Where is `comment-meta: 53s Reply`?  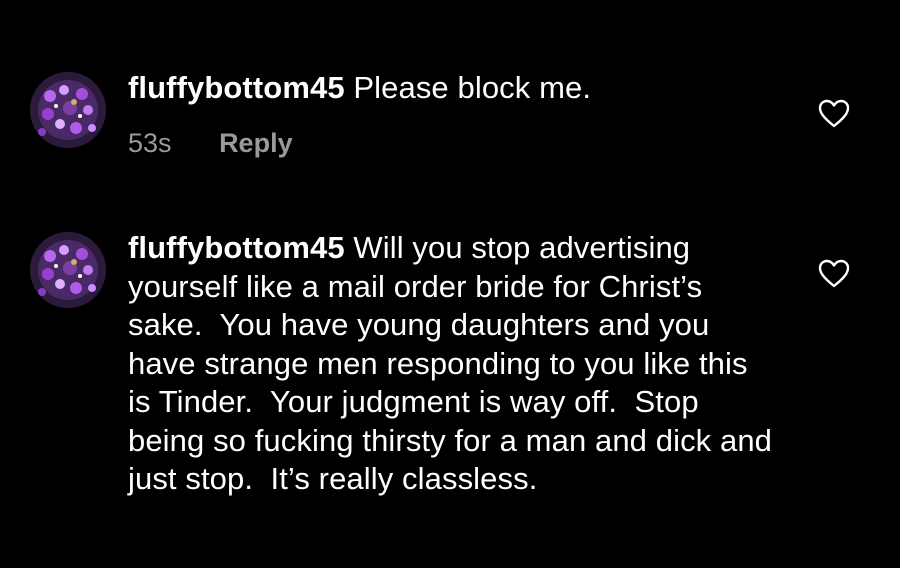
comment-meta: 53s Reply is located at coordinates (210, 143).